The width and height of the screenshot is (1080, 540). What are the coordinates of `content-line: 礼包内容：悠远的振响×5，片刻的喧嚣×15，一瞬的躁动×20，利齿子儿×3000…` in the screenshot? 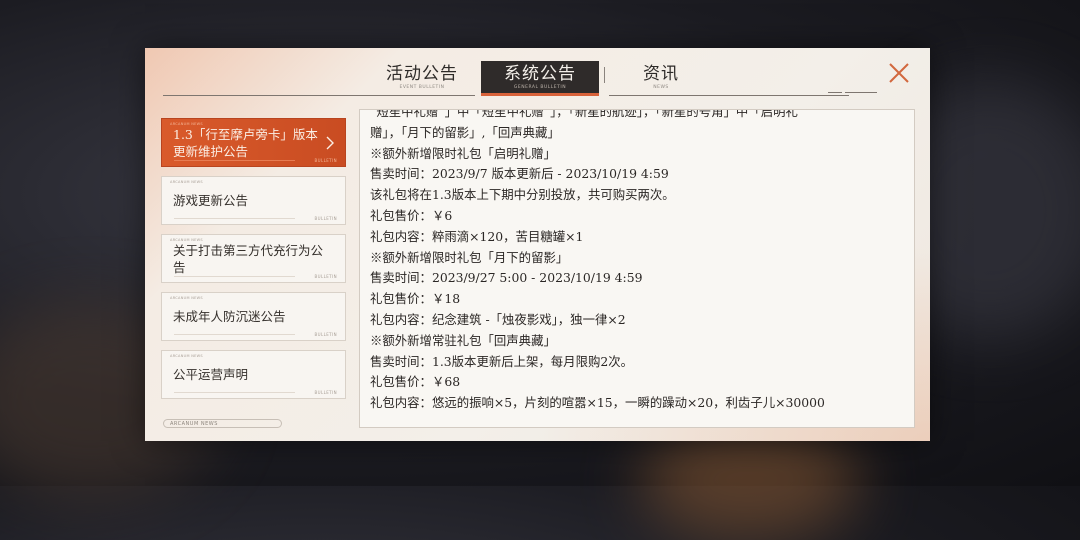 It's located at (597, 403).